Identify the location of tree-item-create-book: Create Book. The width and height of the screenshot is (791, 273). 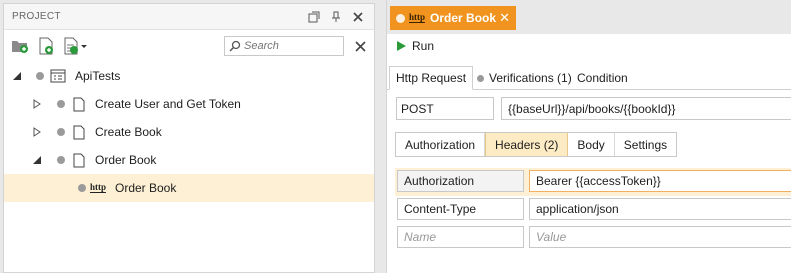
(189, 132).